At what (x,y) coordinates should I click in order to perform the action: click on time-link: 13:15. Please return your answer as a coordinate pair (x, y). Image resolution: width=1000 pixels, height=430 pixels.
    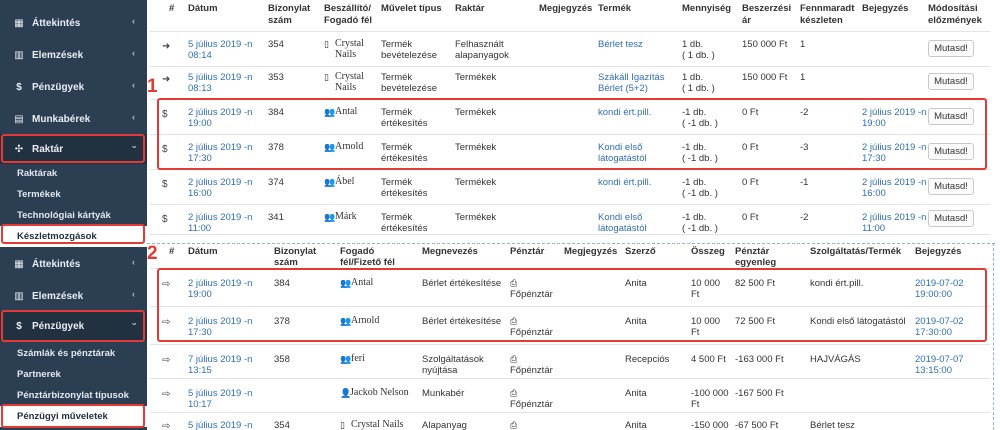
    Looking at the image, I should click on (200, 370).